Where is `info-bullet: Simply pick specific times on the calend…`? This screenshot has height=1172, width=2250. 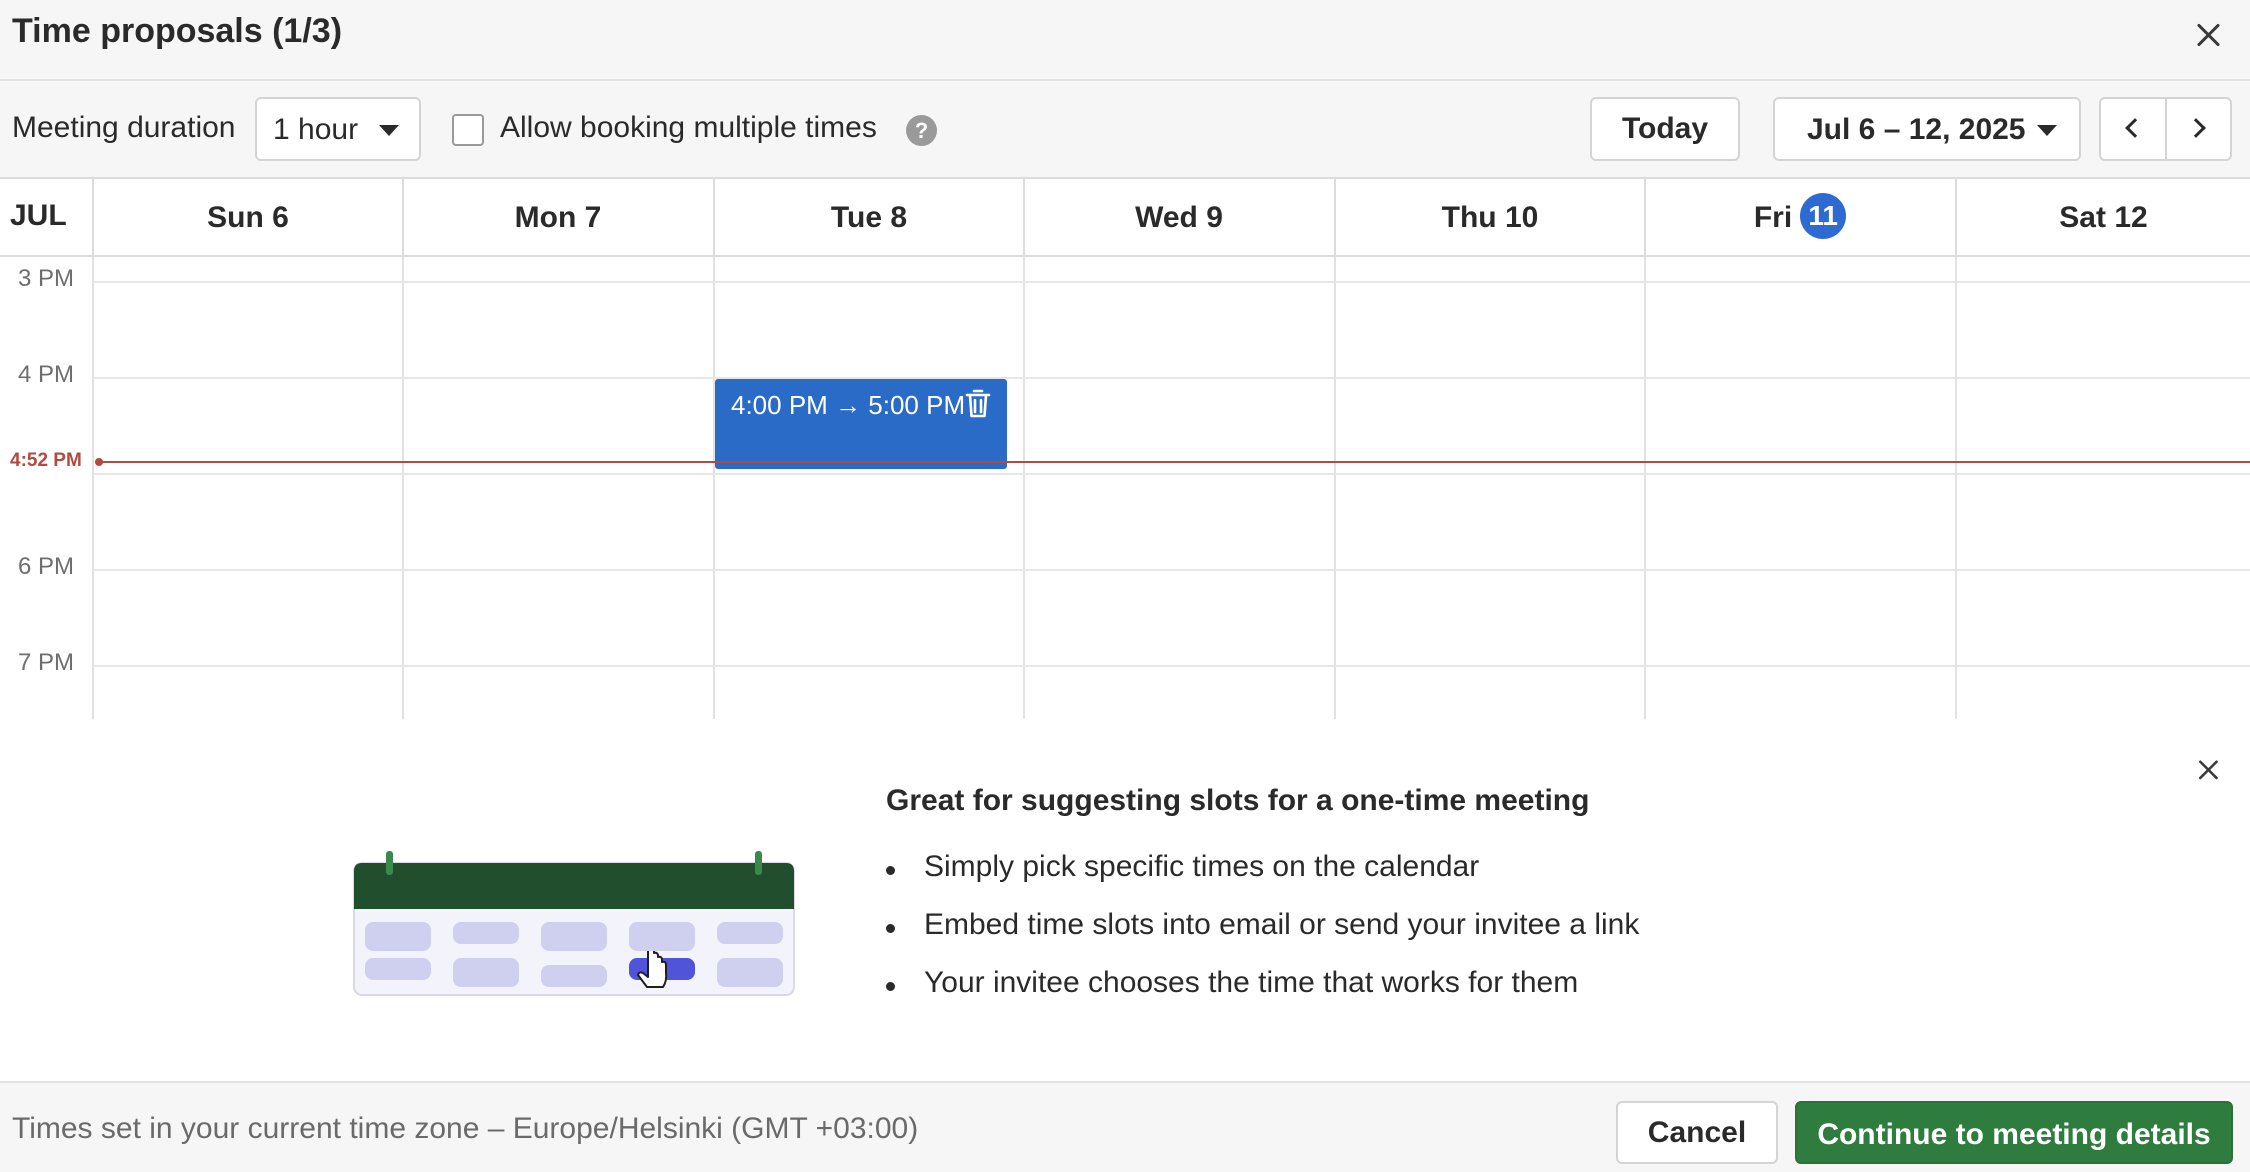
info-bullet: Simply pick specific times on the calend… is located at coordinates (1202, 866).